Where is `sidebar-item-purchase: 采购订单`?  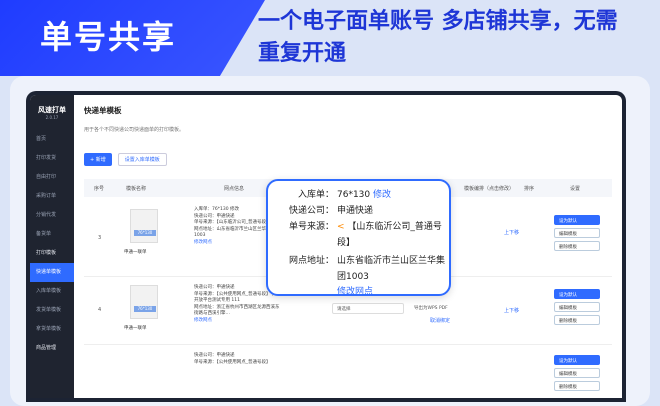
sidebar-item-purchase: 采购订单 is located at coordinates (52, 196).